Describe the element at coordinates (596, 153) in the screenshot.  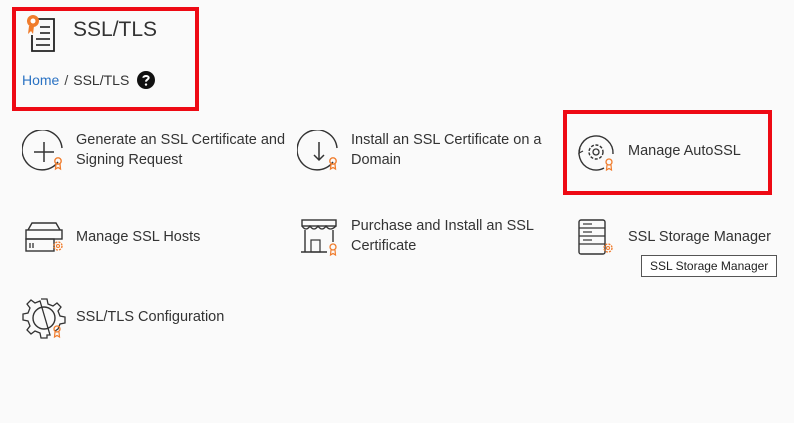
I see `autossl-gear-icon` at that location.